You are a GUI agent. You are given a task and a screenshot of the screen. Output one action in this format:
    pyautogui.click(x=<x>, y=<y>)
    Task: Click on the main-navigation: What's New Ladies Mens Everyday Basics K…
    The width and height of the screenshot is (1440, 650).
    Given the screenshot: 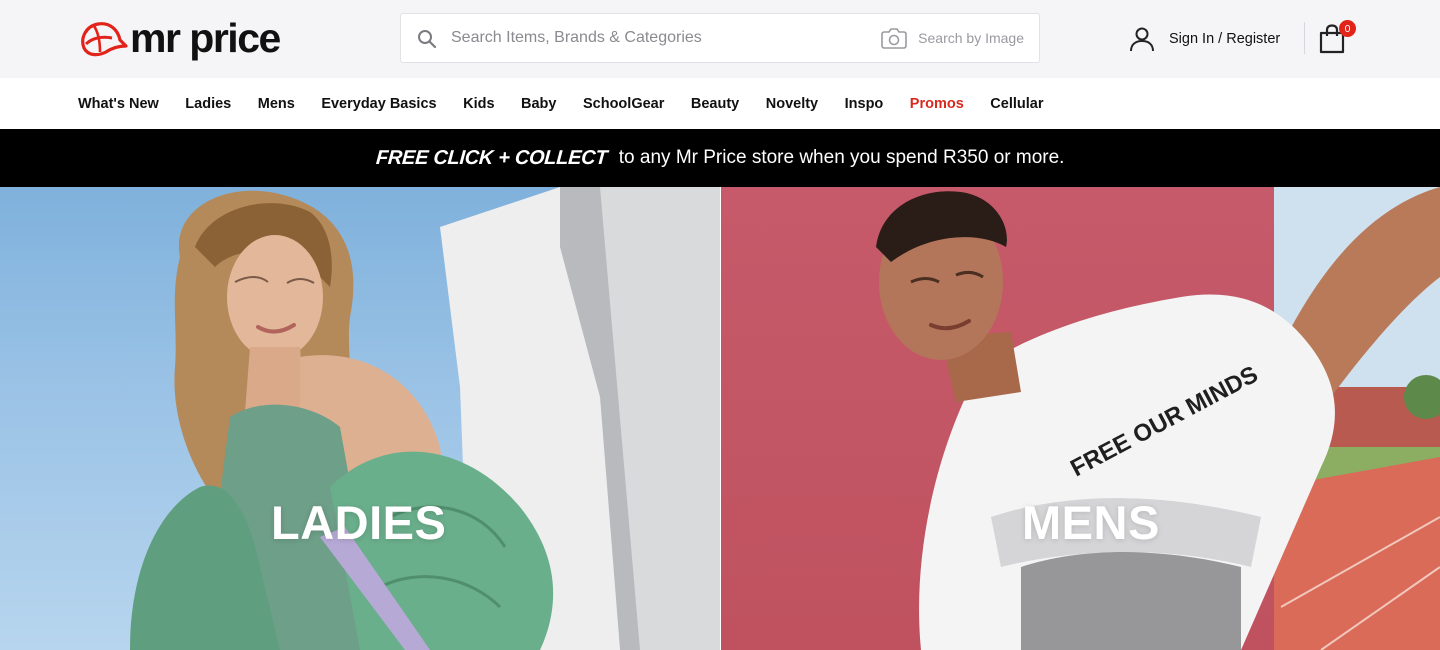 What is the action you would take?
    pyautogui.click(x=720, y=103)
    